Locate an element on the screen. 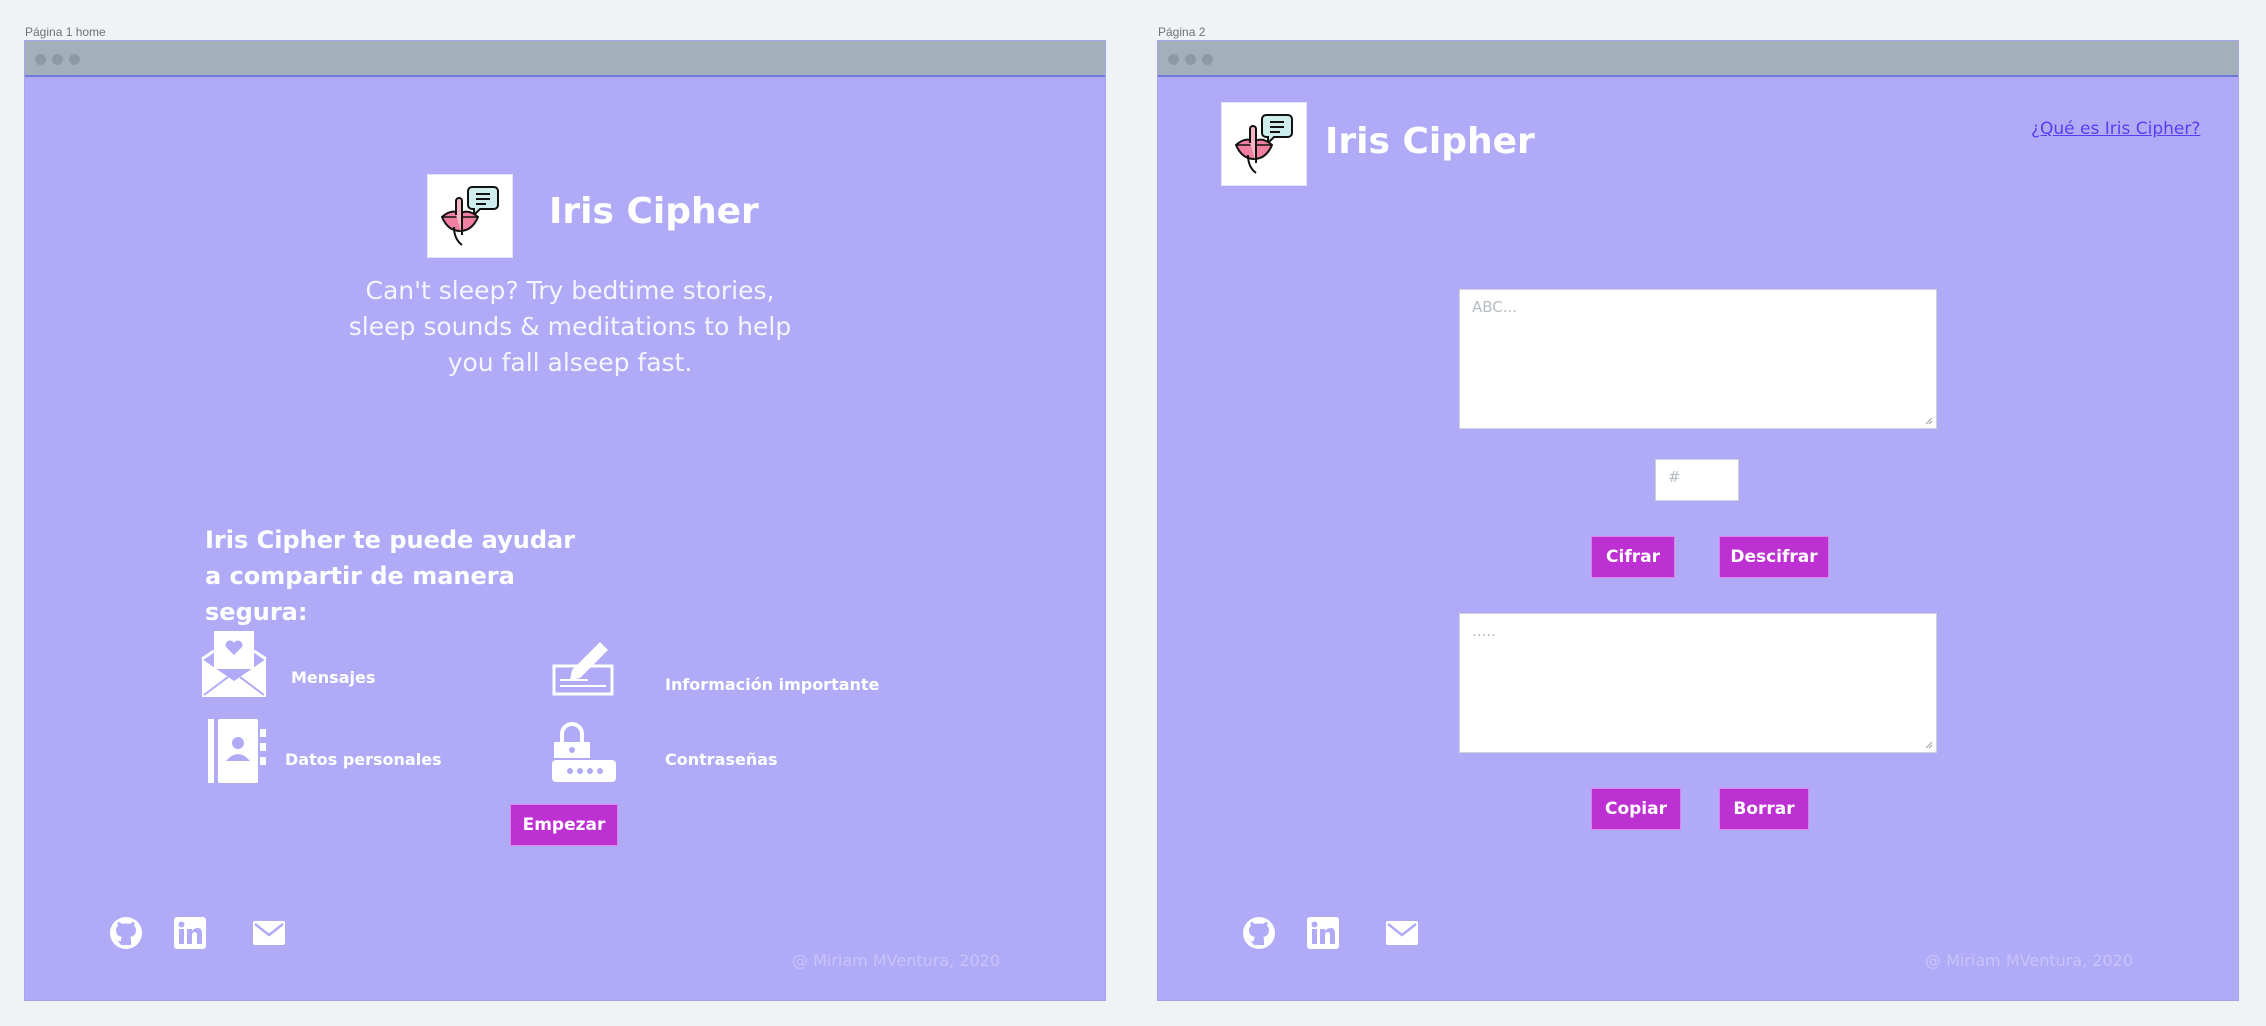 This screenshot has width=2266, height=1026. copy-button: Copiar is located at coordinates (1636, 809).